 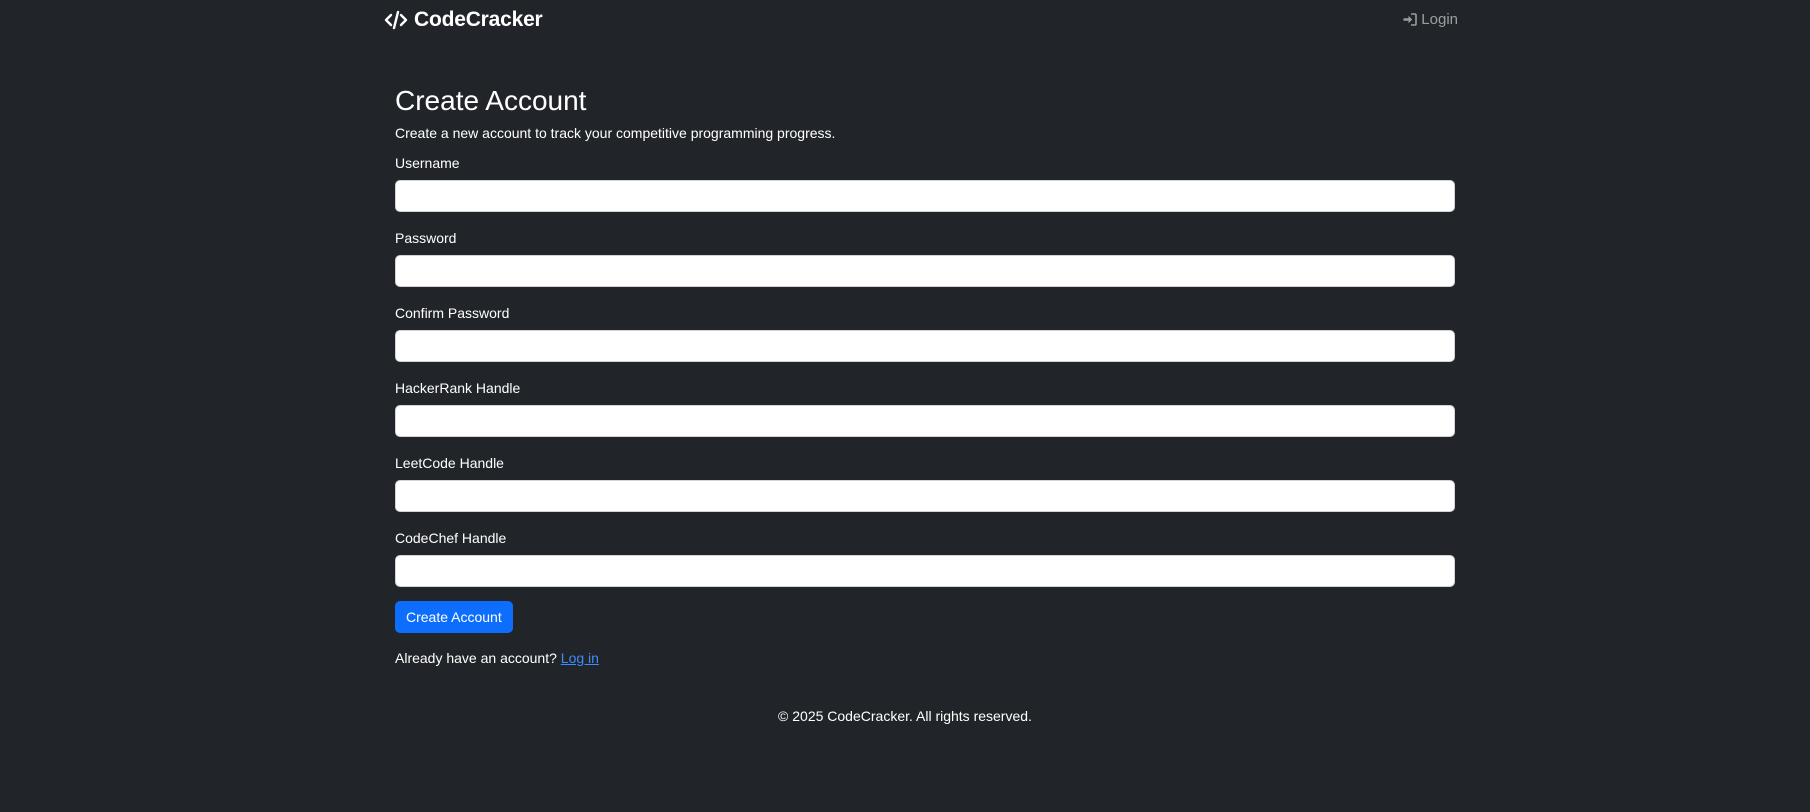 What do you see at coordinates (925, 571) in the screenshot?
I see `codechef-handle-input` at bounding box center [925, 571].